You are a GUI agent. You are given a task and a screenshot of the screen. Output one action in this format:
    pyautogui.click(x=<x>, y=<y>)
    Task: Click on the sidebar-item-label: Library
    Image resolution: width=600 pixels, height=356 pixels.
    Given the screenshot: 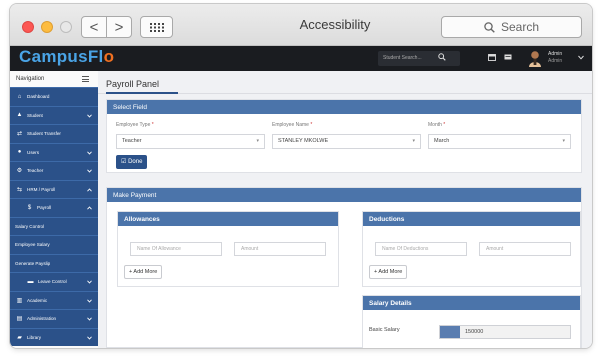 What is the action you would take?
    pyautogui.click(x=34, y=337)
    